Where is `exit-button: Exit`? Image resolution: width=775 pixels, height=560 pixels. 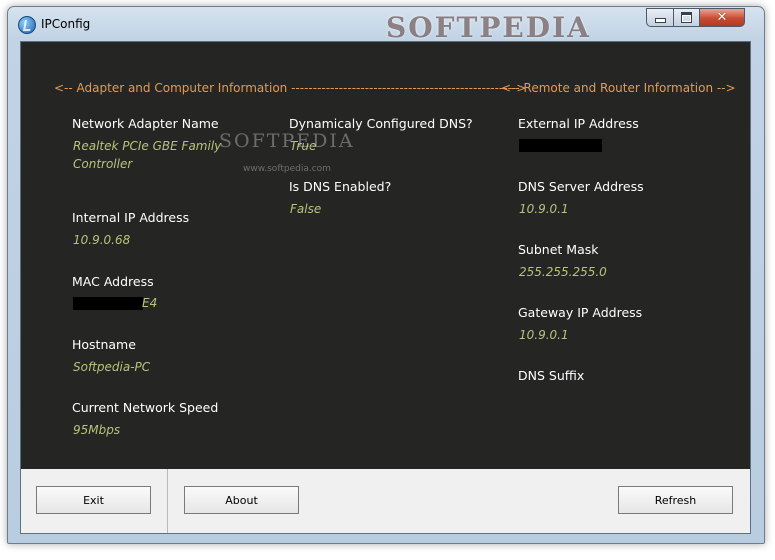 exit-button: Exit is located at coordinates (93, 500).